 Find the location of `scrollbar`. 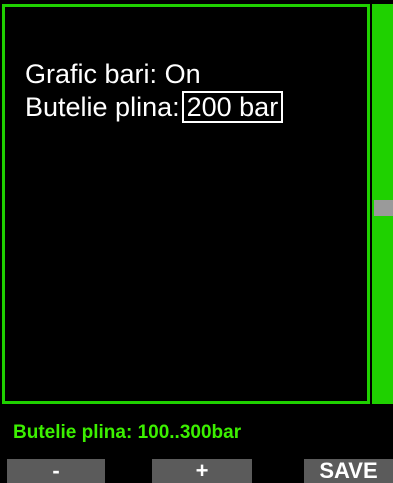

scrollbar is located at coordinates (382, 204).